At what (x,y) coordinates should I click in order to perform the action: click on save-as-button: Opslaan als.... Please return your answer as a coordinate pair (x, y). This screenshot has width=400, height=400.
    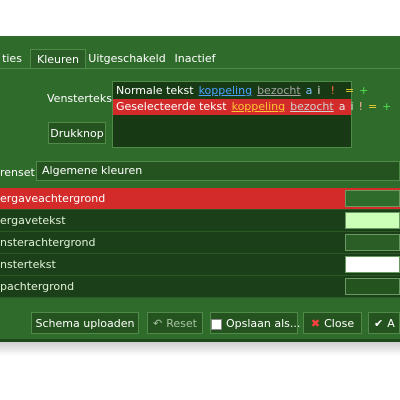
    Looking at the image, I should click on (255, 323).